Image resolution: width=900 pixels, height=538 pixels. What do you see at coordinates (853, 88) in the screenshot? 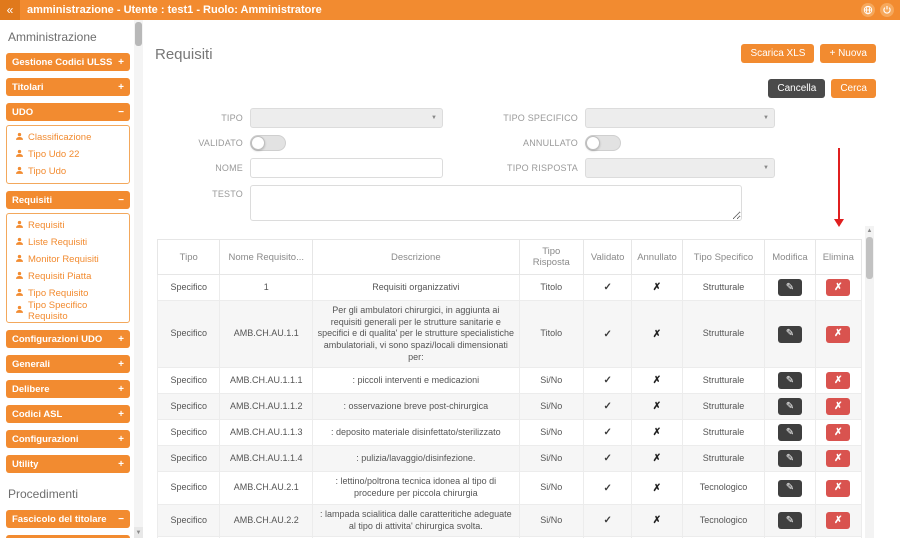
I see `cerca-button: Cerca` at bounding box center [853, 88].